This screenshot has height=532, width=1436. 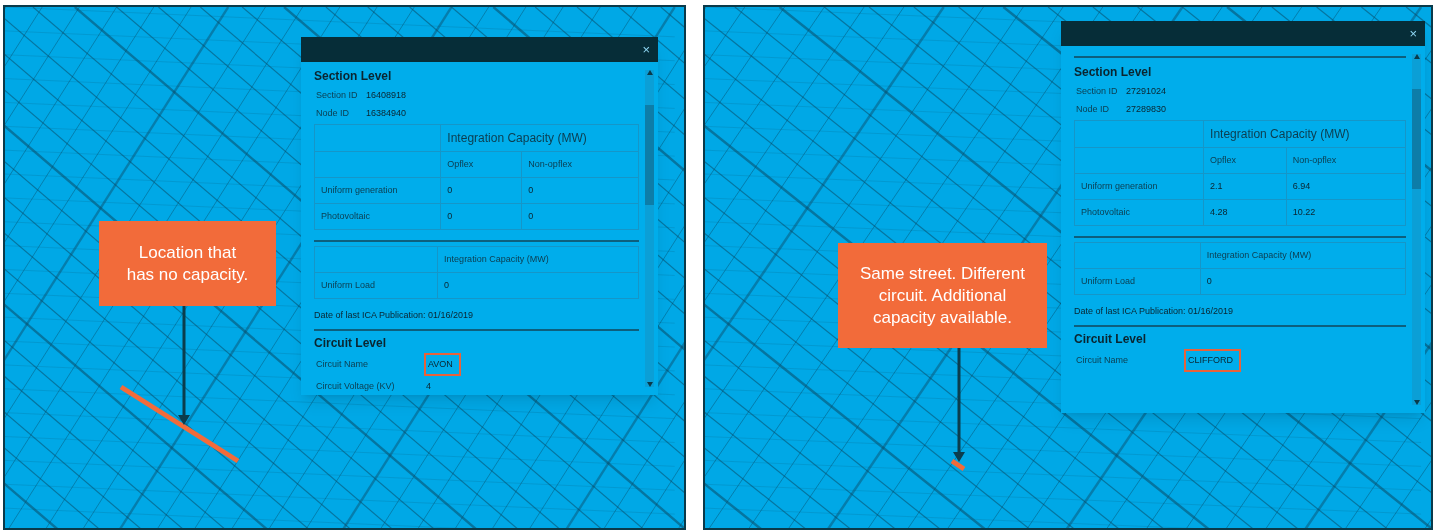 I want to click on table-cell: 6.94, so click(x=1346, y=186).